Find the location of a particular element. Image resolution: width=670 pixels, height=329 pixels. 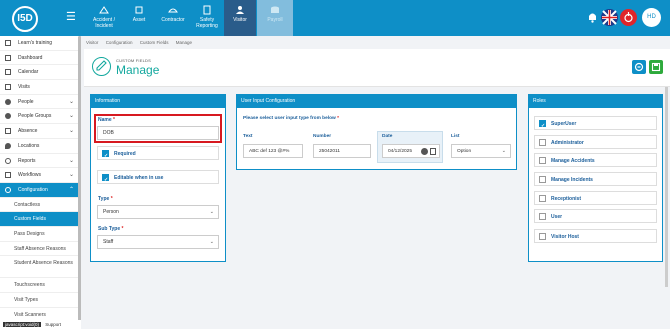

status-url: javascript:void(0) is located at coordinates (22, 324).